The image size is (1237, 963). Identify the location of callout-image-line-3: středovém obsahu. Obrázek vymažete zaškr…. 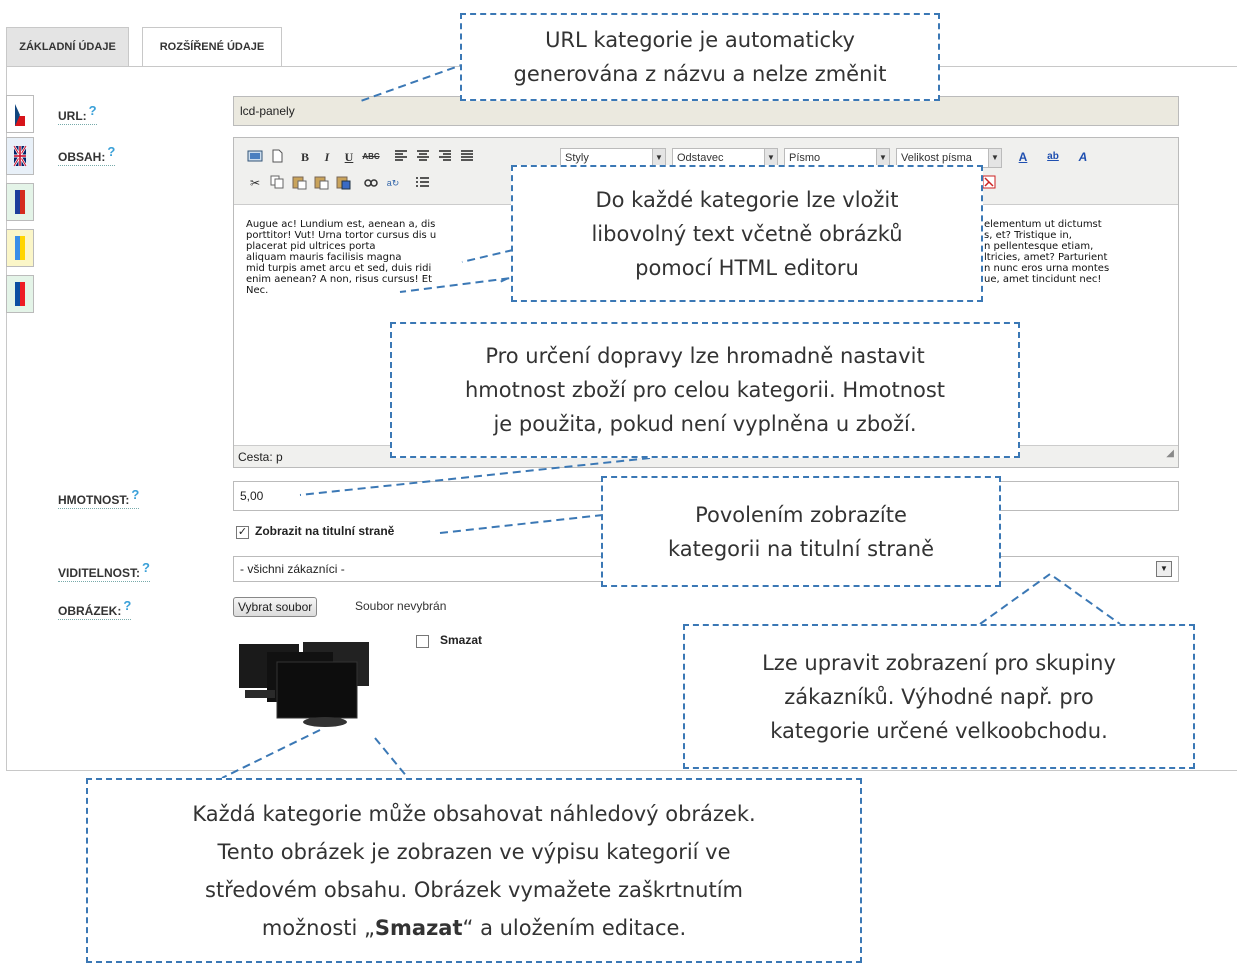
(474, 889).